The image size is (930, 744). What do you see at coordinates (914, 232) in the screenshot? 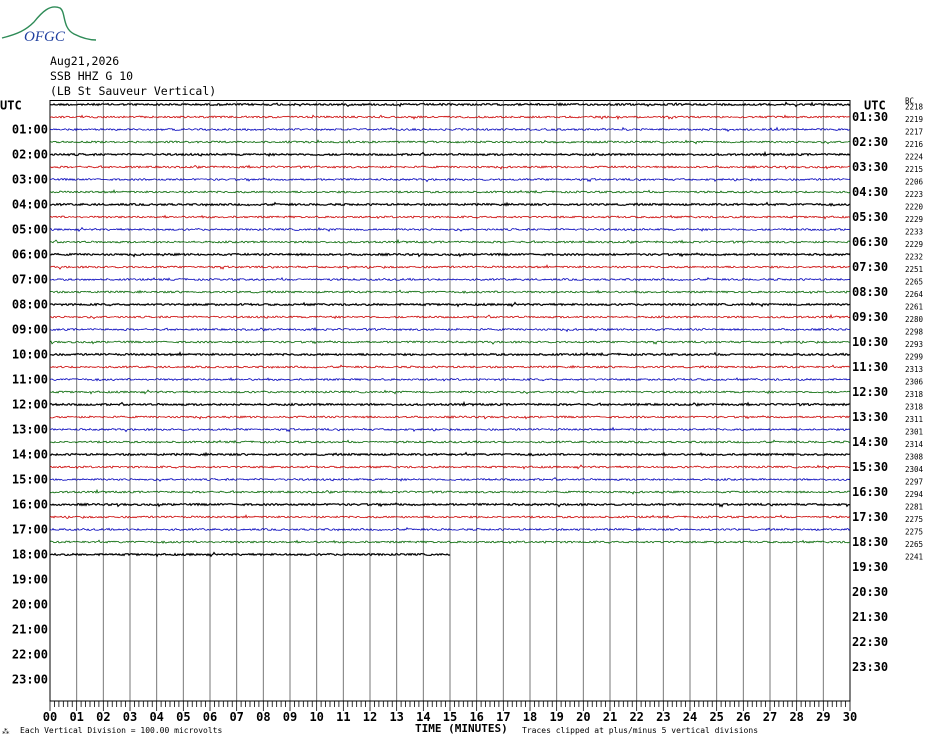
I see `trace-count: 2233` at bounding box center [914, 232].